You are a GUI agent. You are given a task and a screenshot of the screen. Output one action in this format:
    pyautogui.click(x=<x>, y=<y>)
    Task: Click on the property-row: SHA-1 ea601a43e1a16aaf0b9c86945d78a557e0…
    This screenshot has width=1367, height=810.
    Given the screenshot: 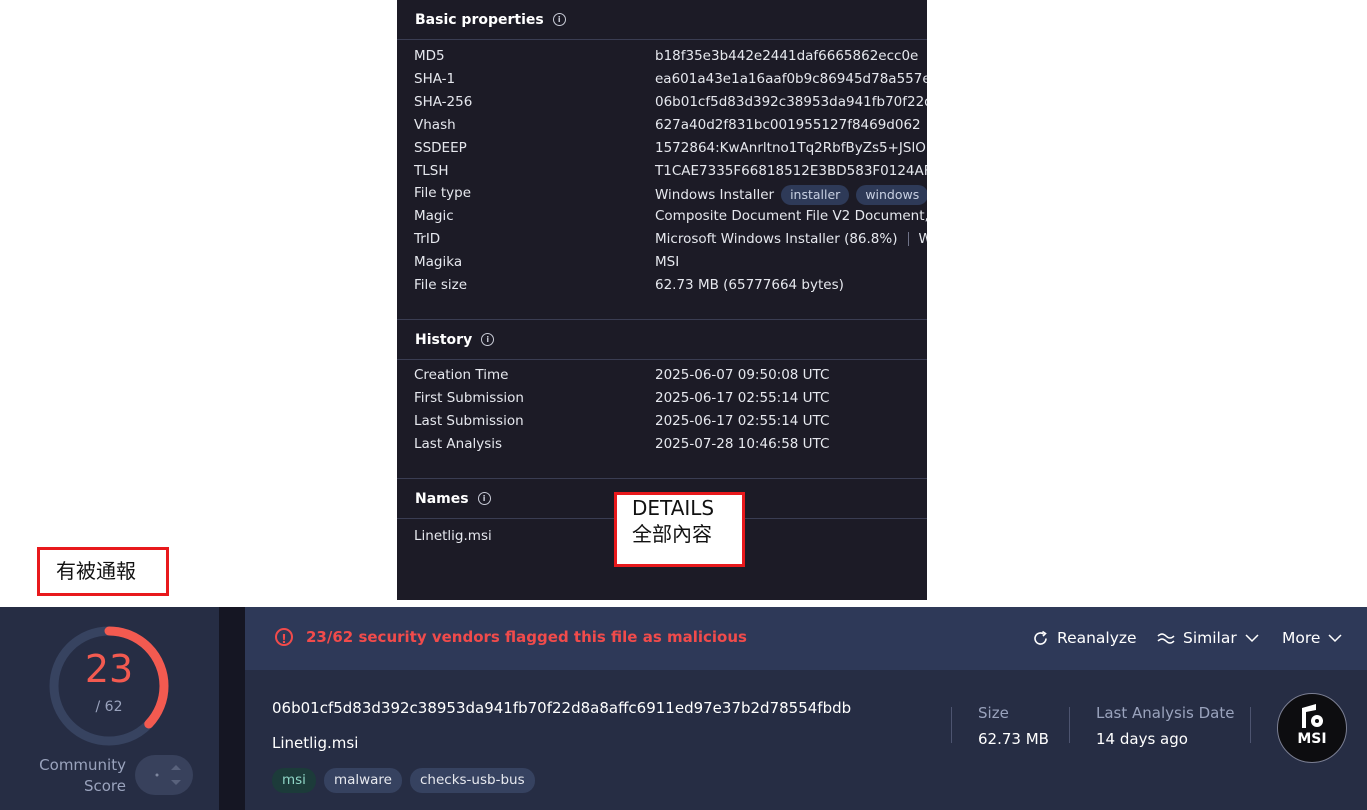 What is the action you would take?
    pyautogui.click(x=670, y=81)
    